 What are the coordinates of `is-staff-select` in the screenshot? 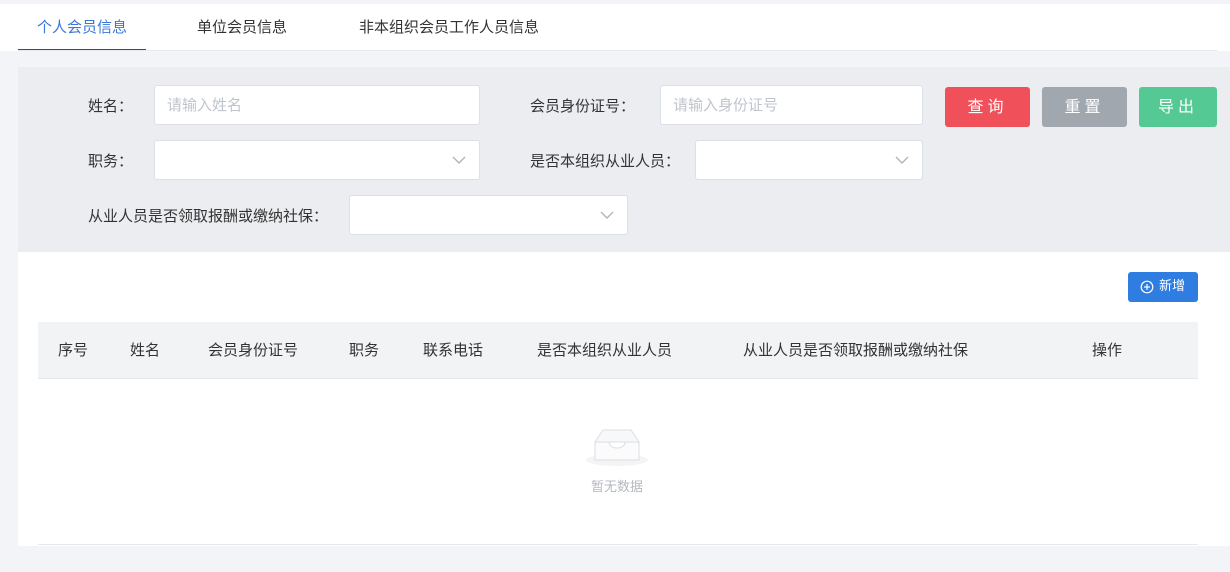 It's located at (809, 160).